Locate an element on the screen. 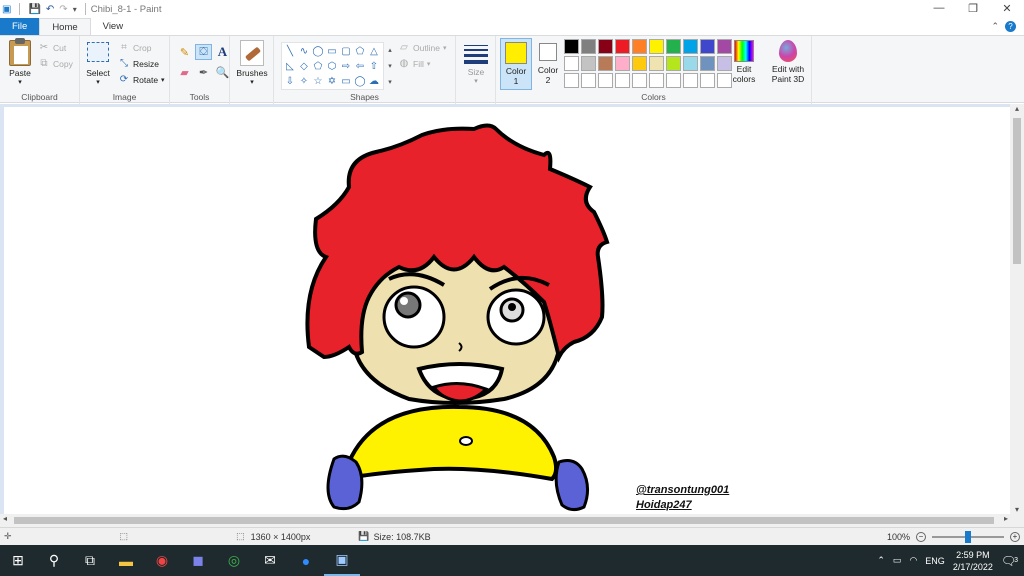 This screenshot has width=1024, height=576. close-button: ✕ is located at coordinates (1007, 8).